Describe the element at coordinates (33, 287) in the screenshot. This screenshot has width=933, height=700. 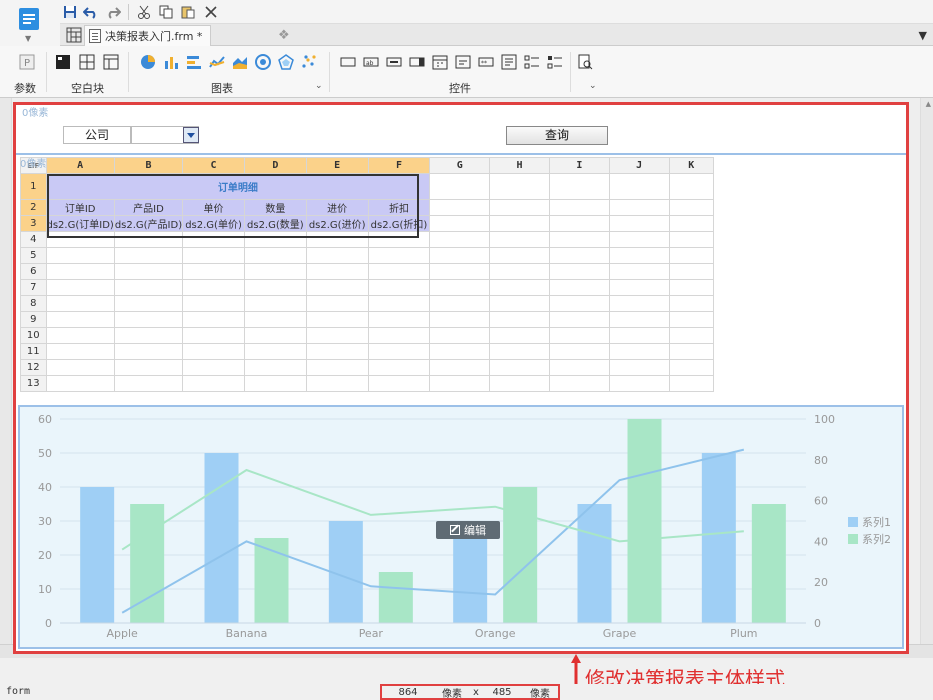
I see `row-header: 7` at that location.